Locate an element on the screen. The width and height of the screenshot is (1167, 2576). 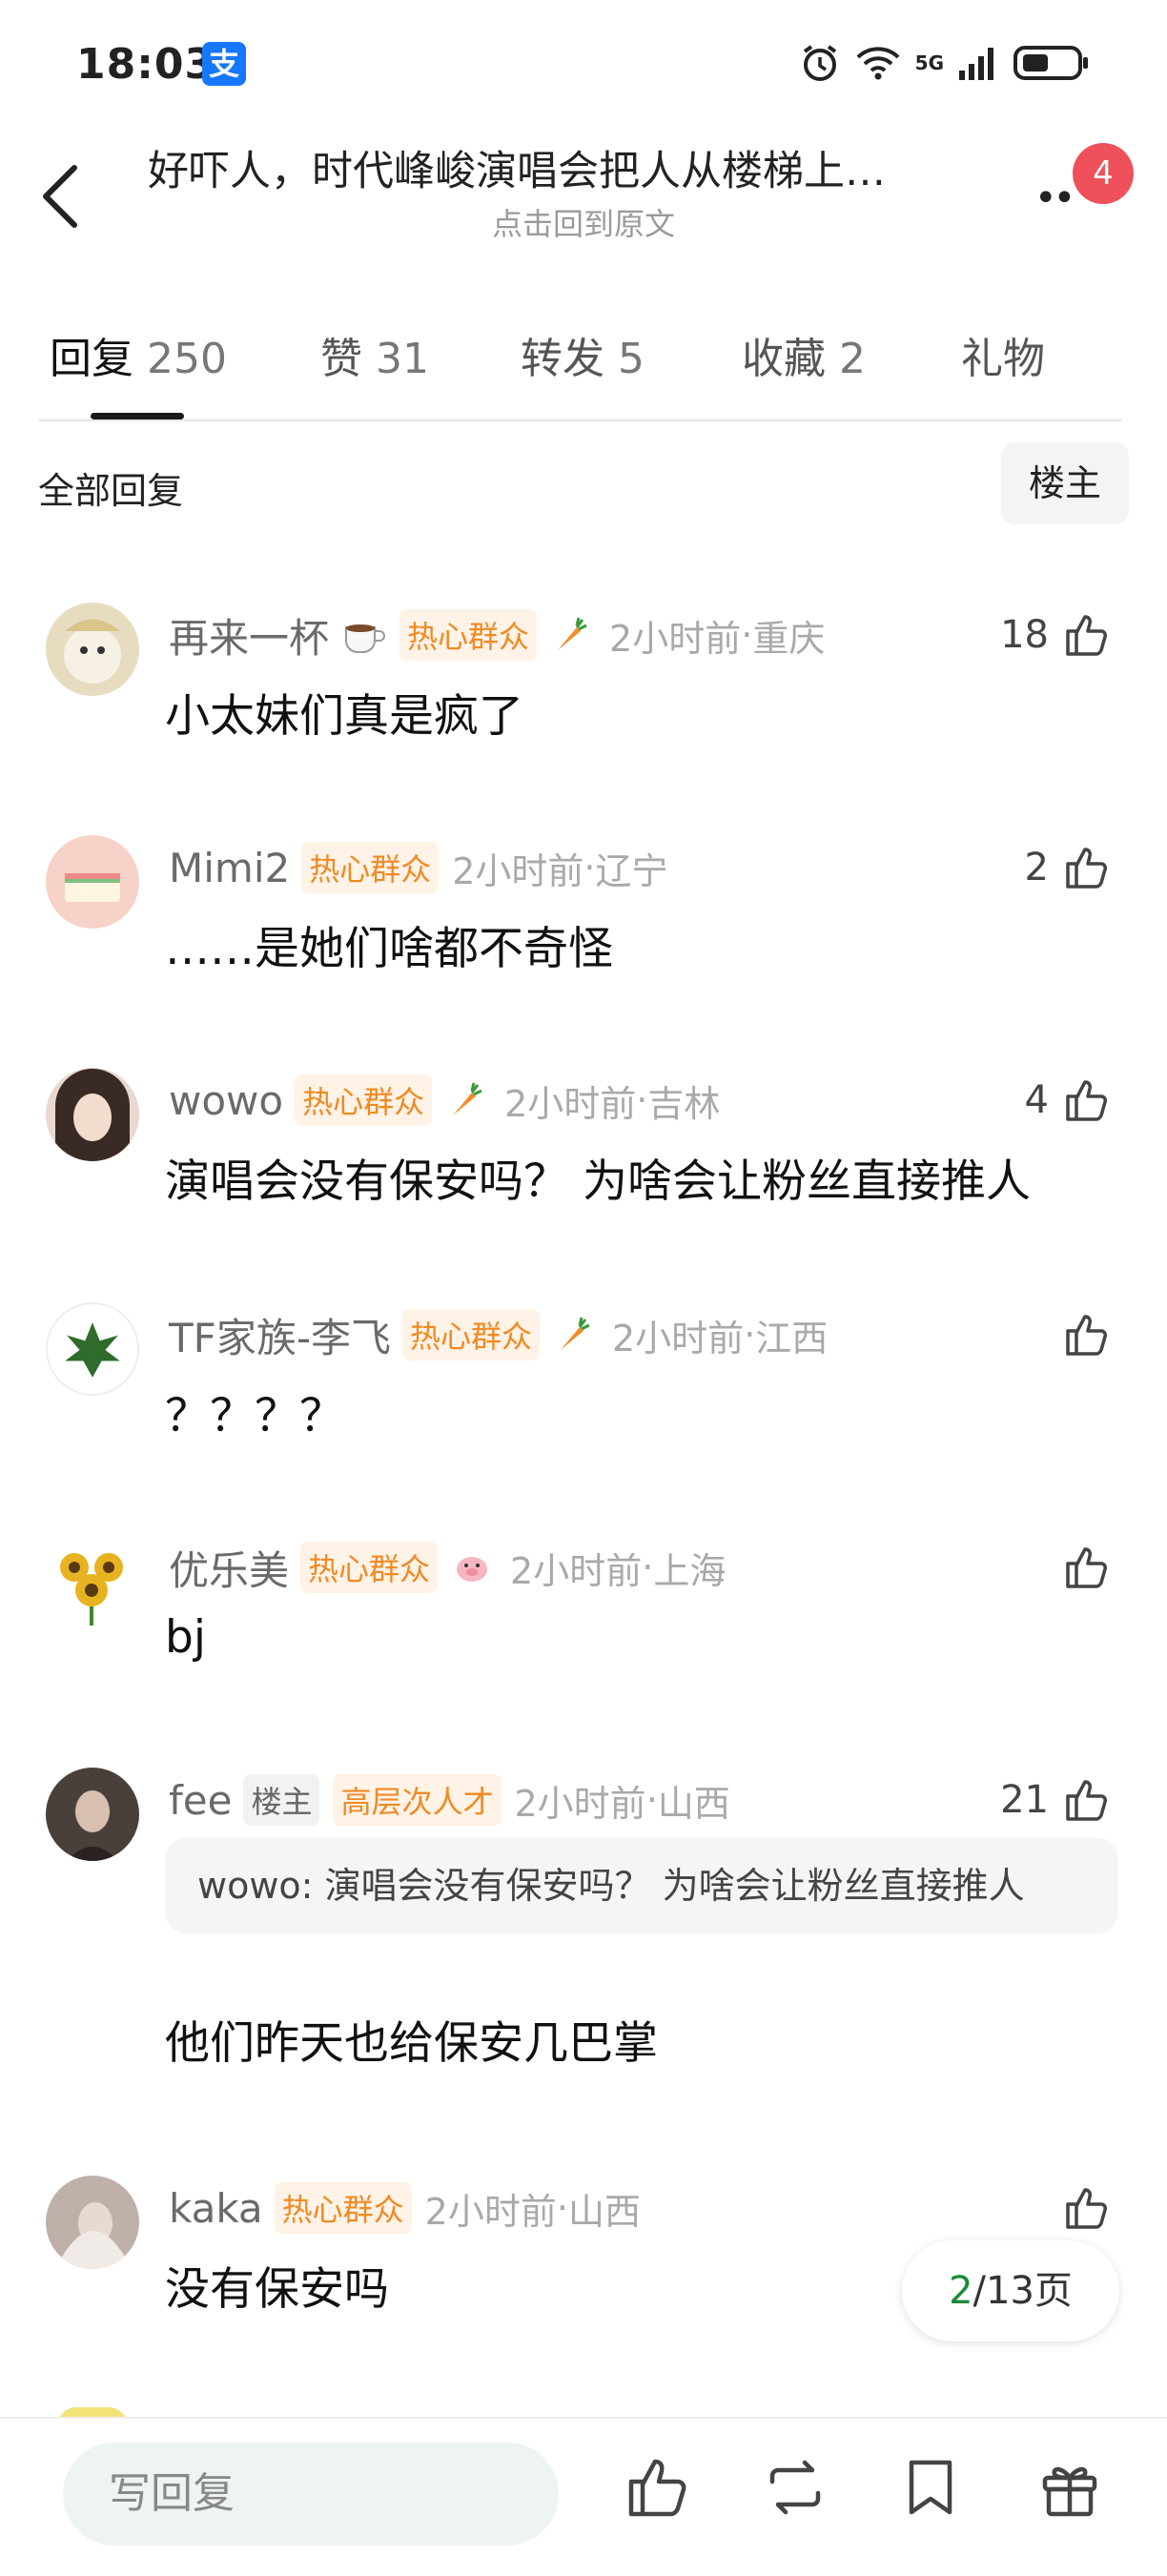
reply-input: 写回复 is located at coordinates (311, 2494).